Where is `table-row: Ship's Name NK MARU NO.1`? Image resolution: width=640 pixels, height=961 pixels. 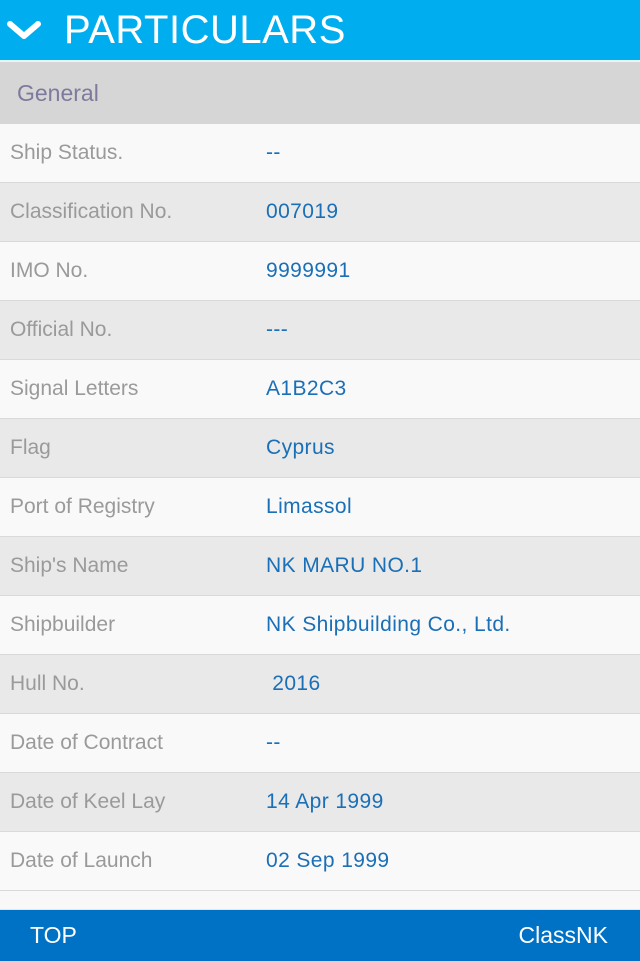
table-row: Ship's Name NK MARU NO.1 is located at coordinates (320, 566).